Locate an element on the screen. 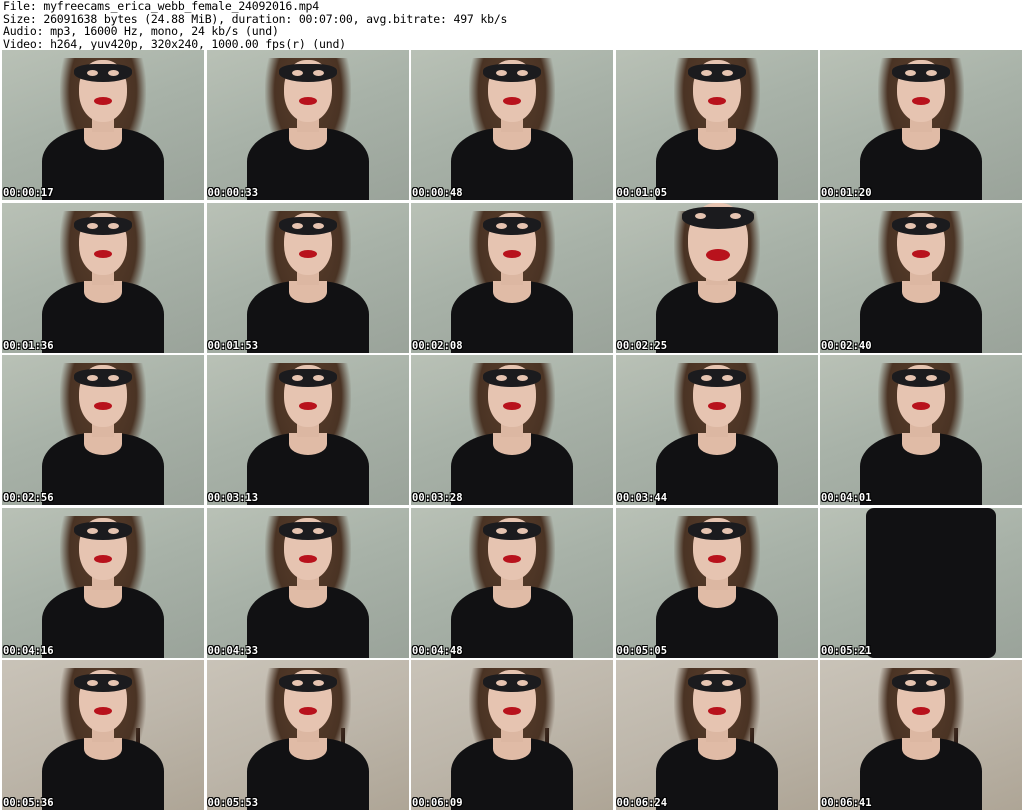 Image resolution: width=1024 pixels, height=811 pixels. thumbnail-timestamp: 00:04:48 is located at coordinates (437, 650).